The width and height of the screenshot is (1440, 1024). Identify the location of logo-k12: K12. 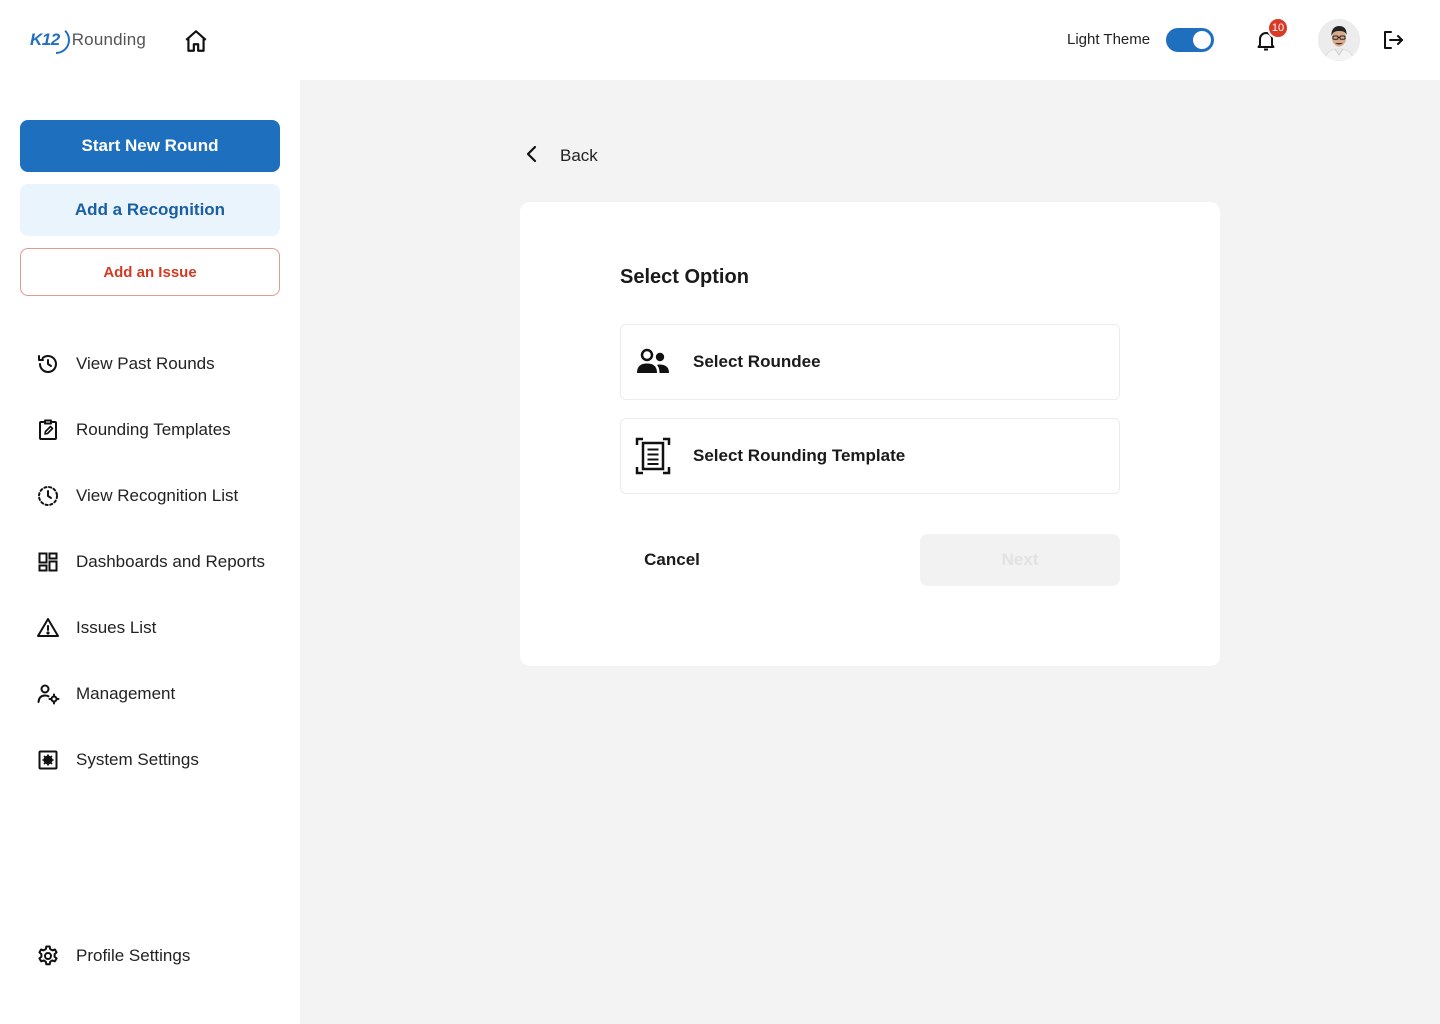
(45, 39).